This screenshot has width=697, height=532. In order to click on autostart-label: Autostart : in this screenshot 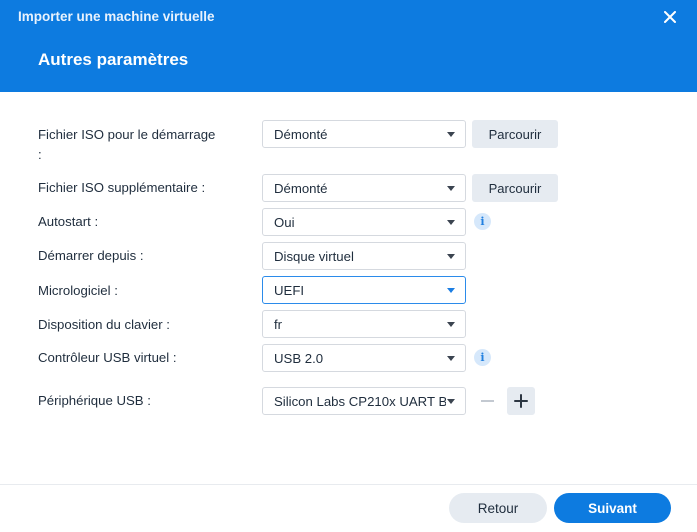, I will do `click(68, 221)`.